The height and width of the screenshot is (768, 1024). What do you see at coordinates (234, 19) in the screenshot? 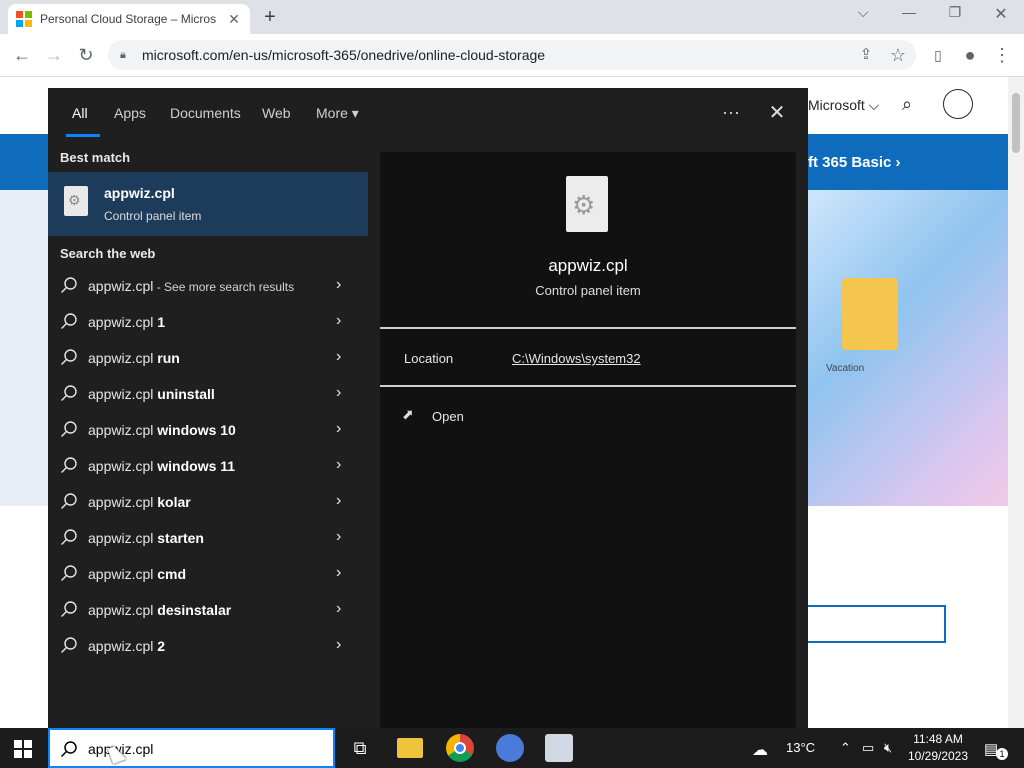
I see `tab-close-icon: ✕` at bounding box center [234, 19].